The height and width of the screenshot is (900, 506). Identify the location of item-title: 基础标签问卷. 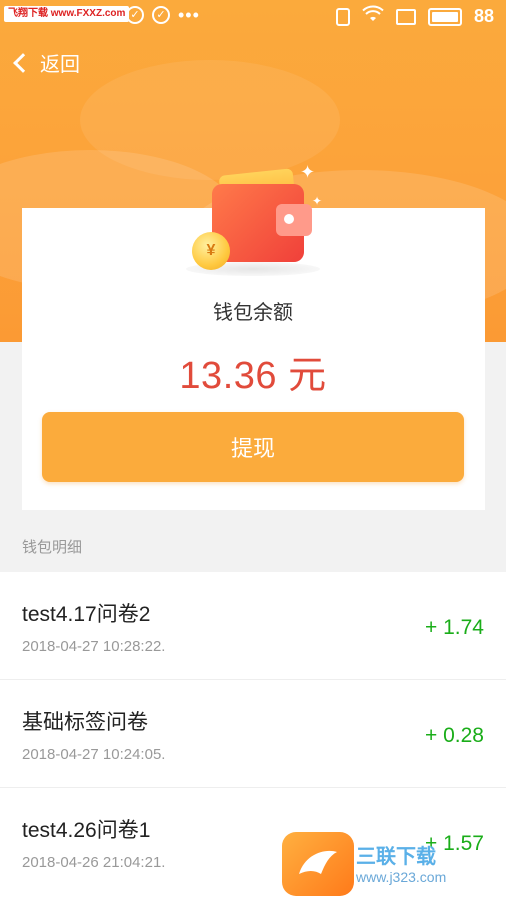
(85, 722).